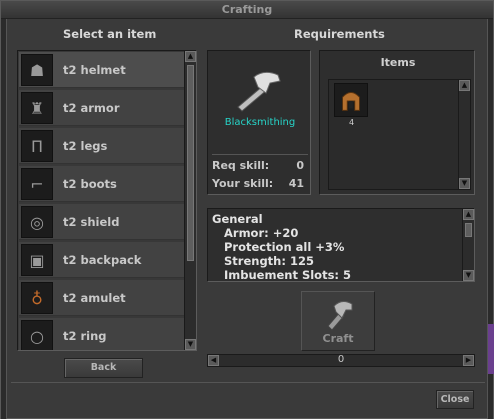  I want to click on items-title: Items, so click(398, 62).